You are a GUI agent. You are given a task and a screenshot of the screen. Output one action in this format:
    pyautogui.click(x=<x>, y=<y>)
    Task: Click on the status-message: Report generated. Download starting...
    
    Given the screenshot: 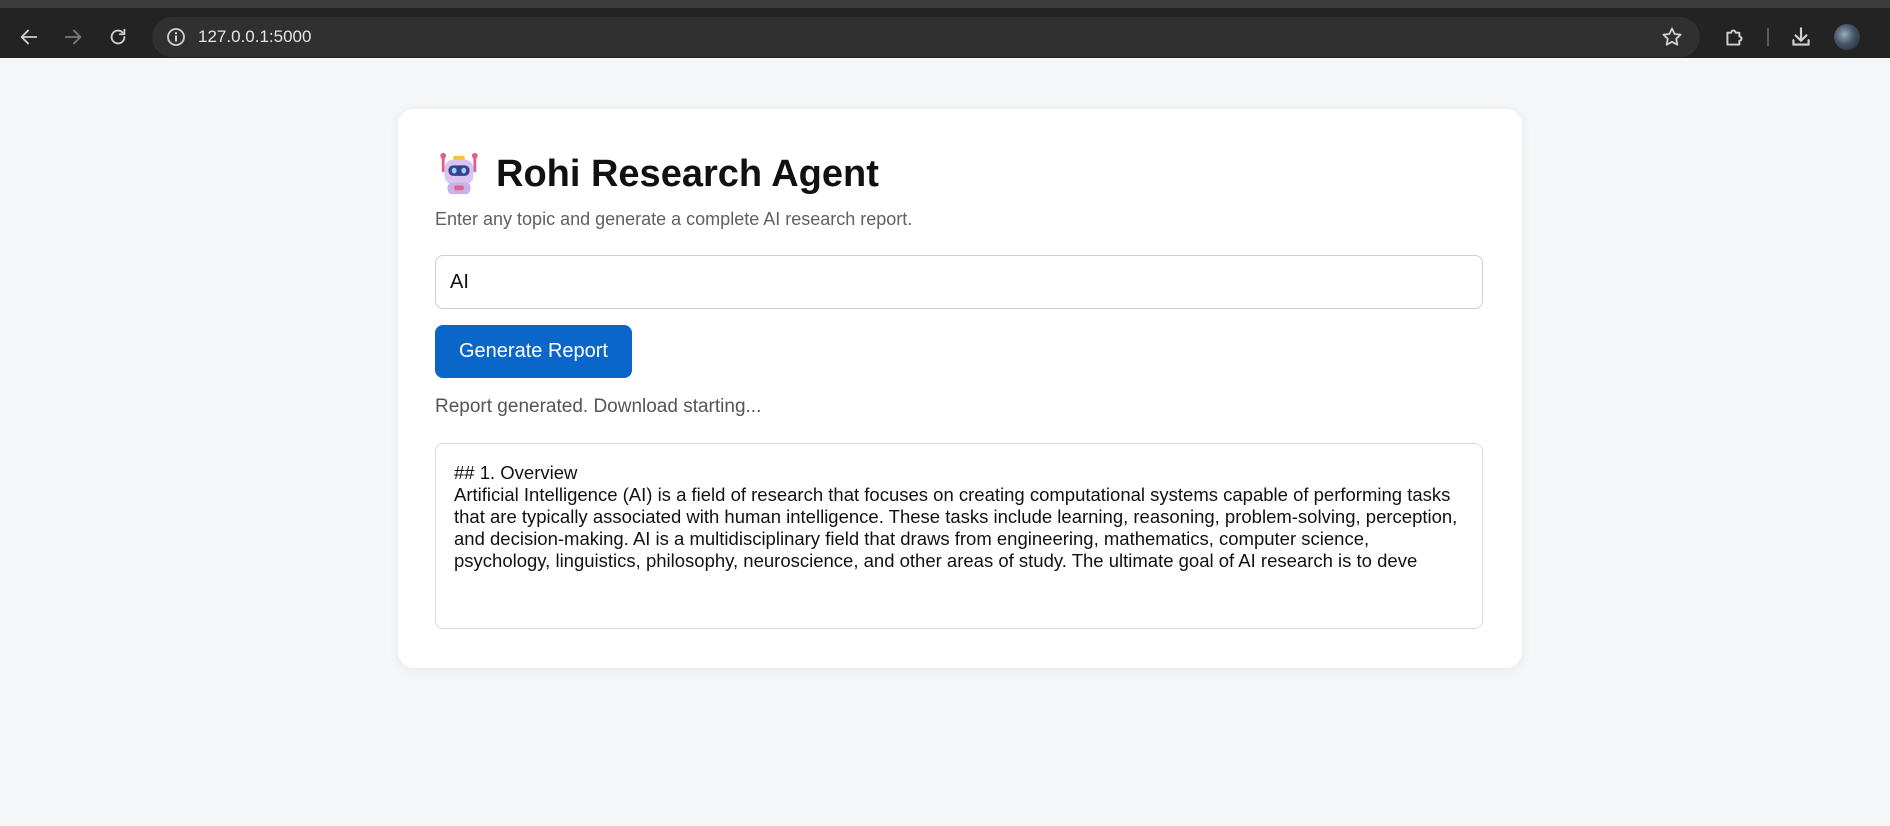 What is the action you would take?
    pyautogui.click(x=598, y=406)
    